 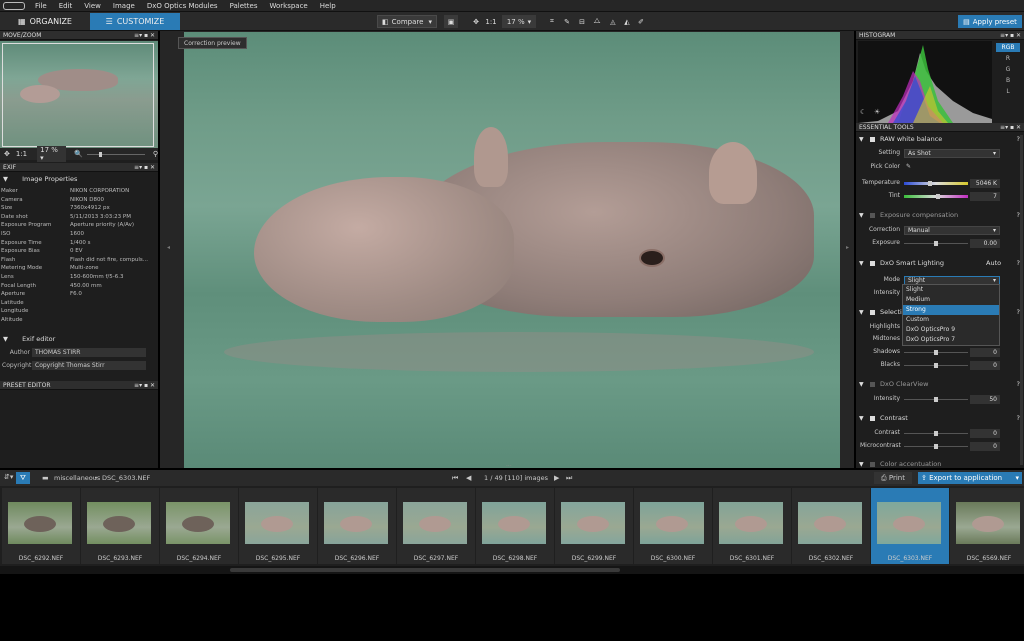 What do you see at coordinates (951, 330) in the screenshot?
I see `mode-option: DxO OpticsPro 9` at bounding box center [951, 330].